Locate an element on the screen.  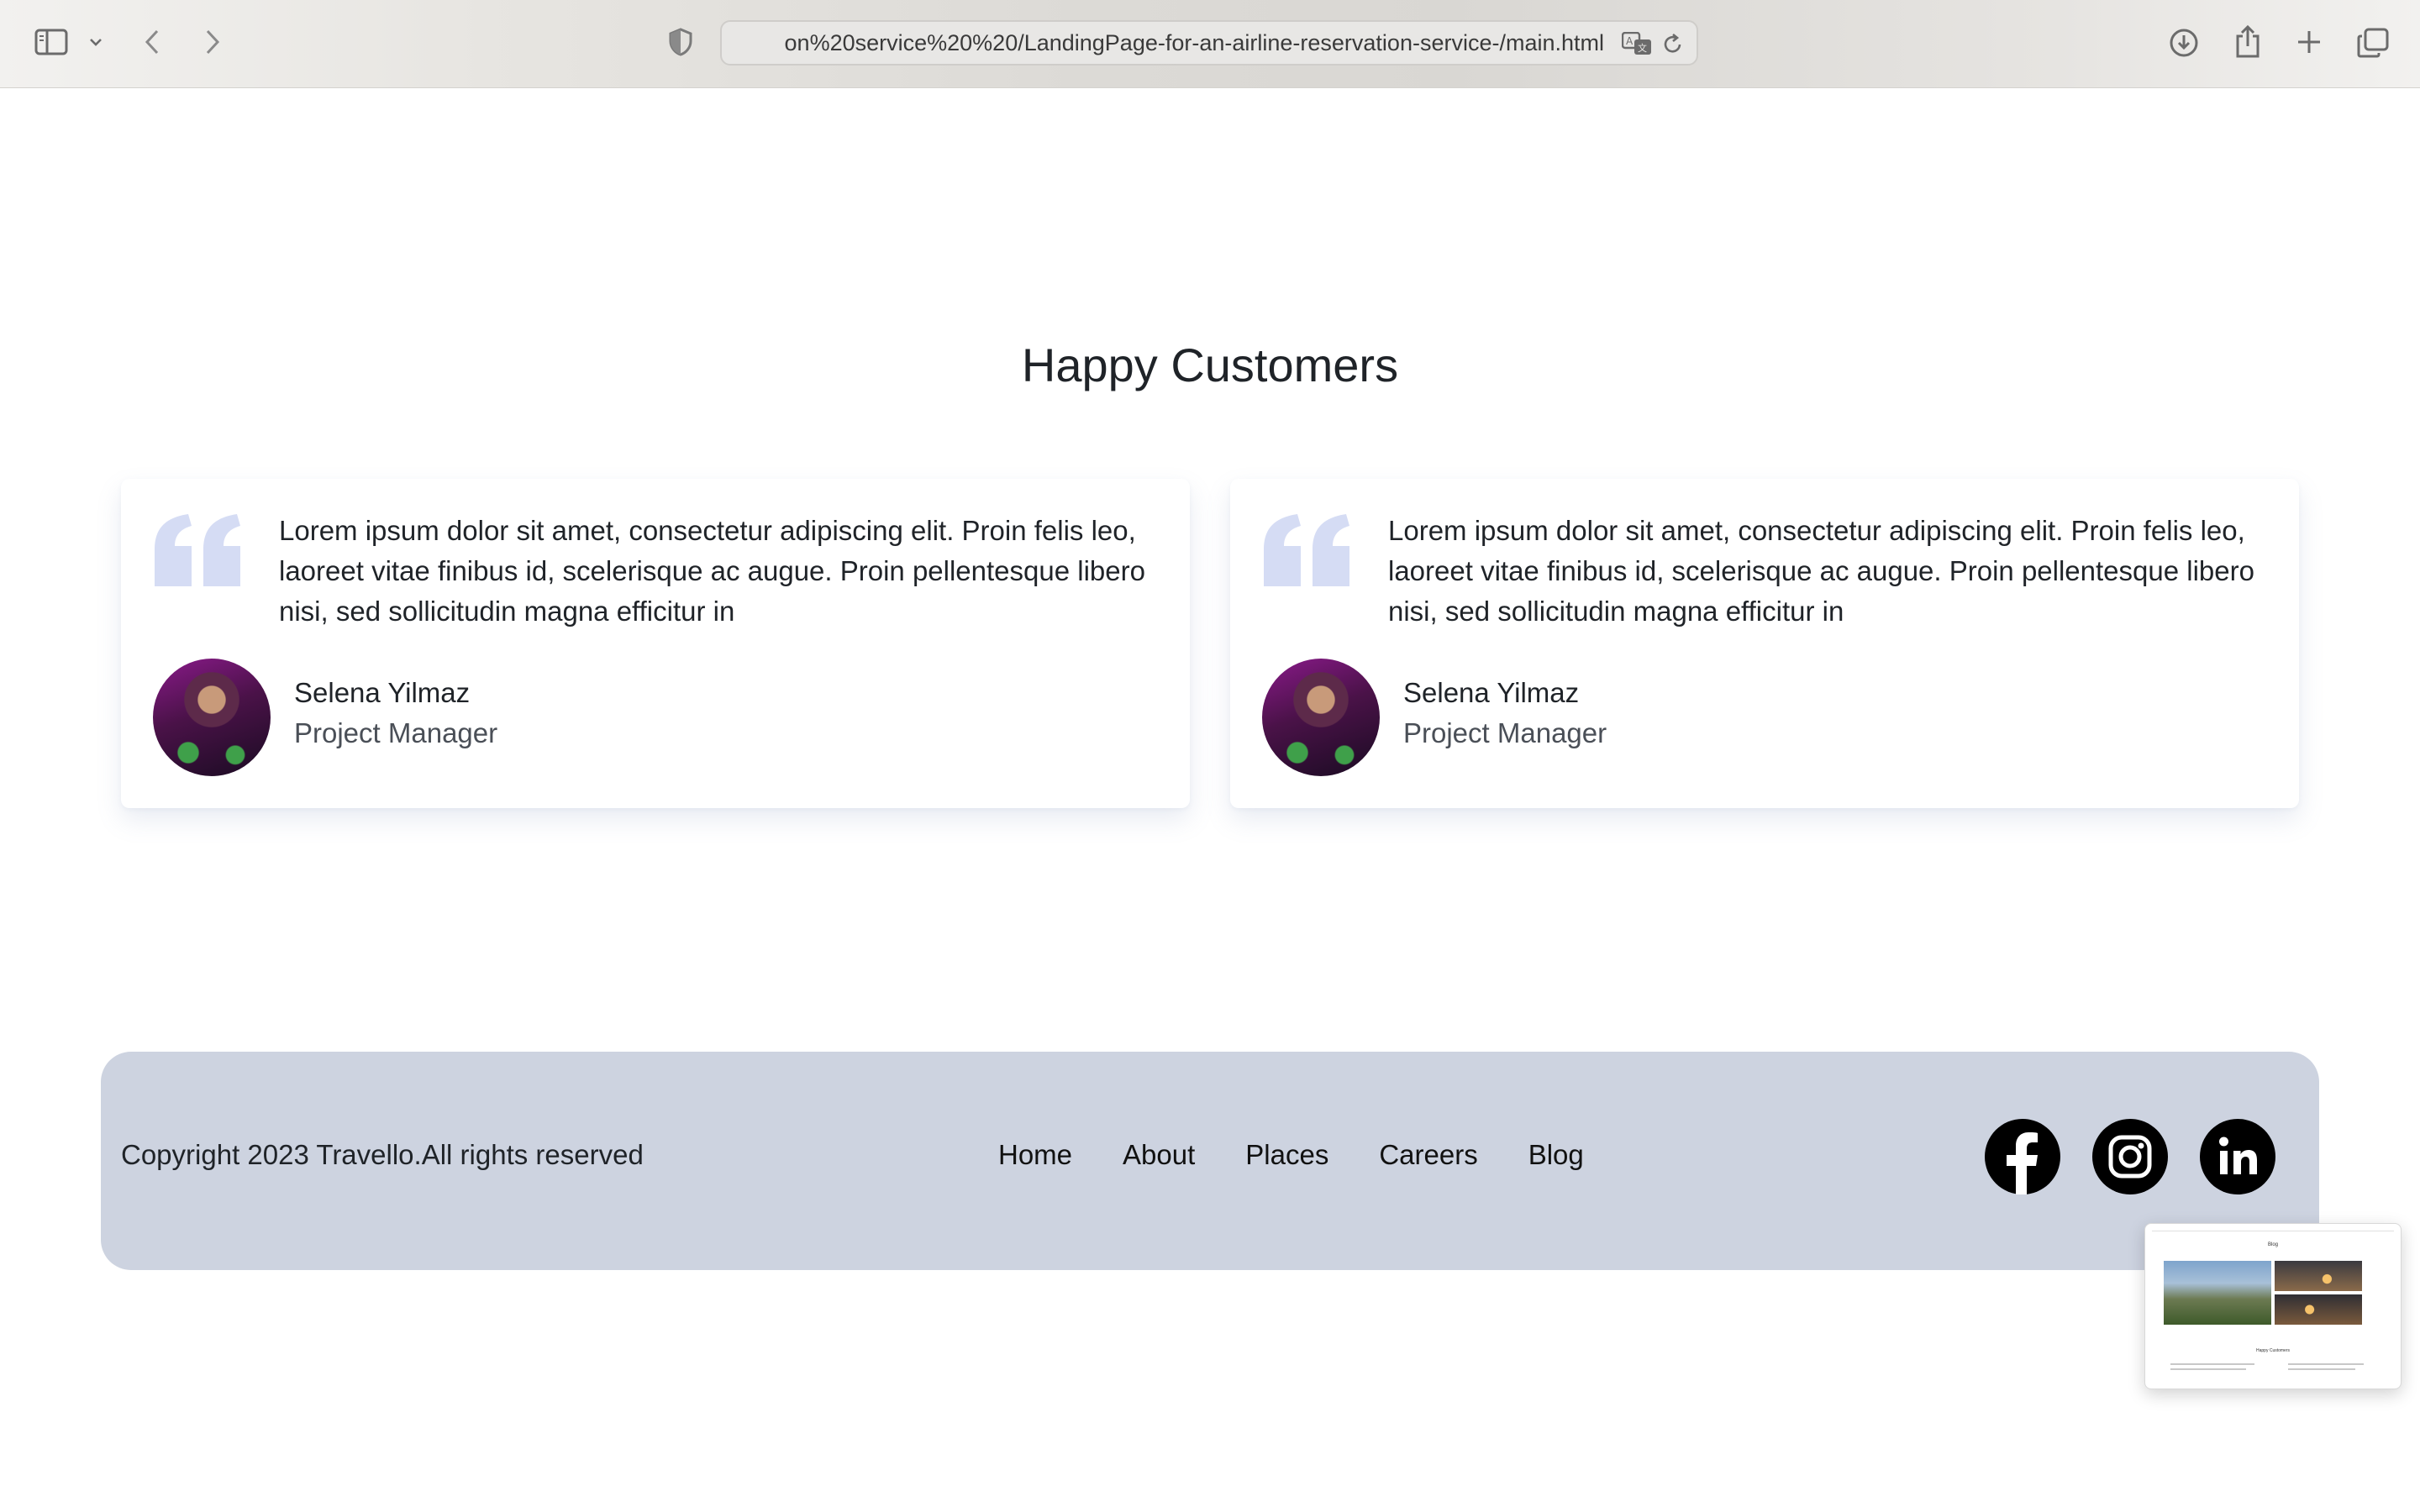
thumbnail-subtitle: Happy Customers is located at coordinates (2272, 1350).